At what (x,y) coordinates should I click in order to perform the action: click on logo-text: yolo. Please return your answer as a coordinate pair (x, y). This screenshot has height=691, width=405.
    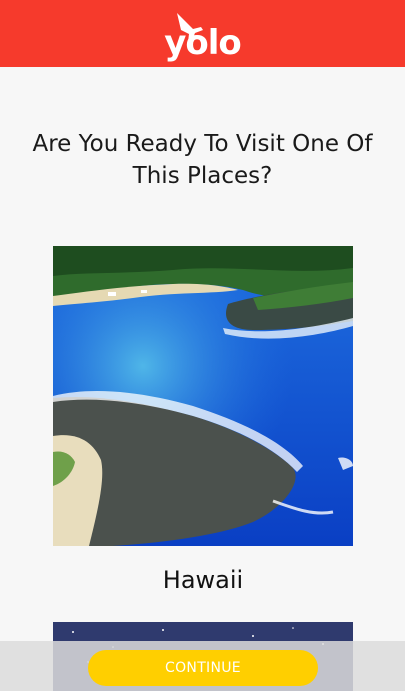
    Looking at the image, I should click on (203, 42).